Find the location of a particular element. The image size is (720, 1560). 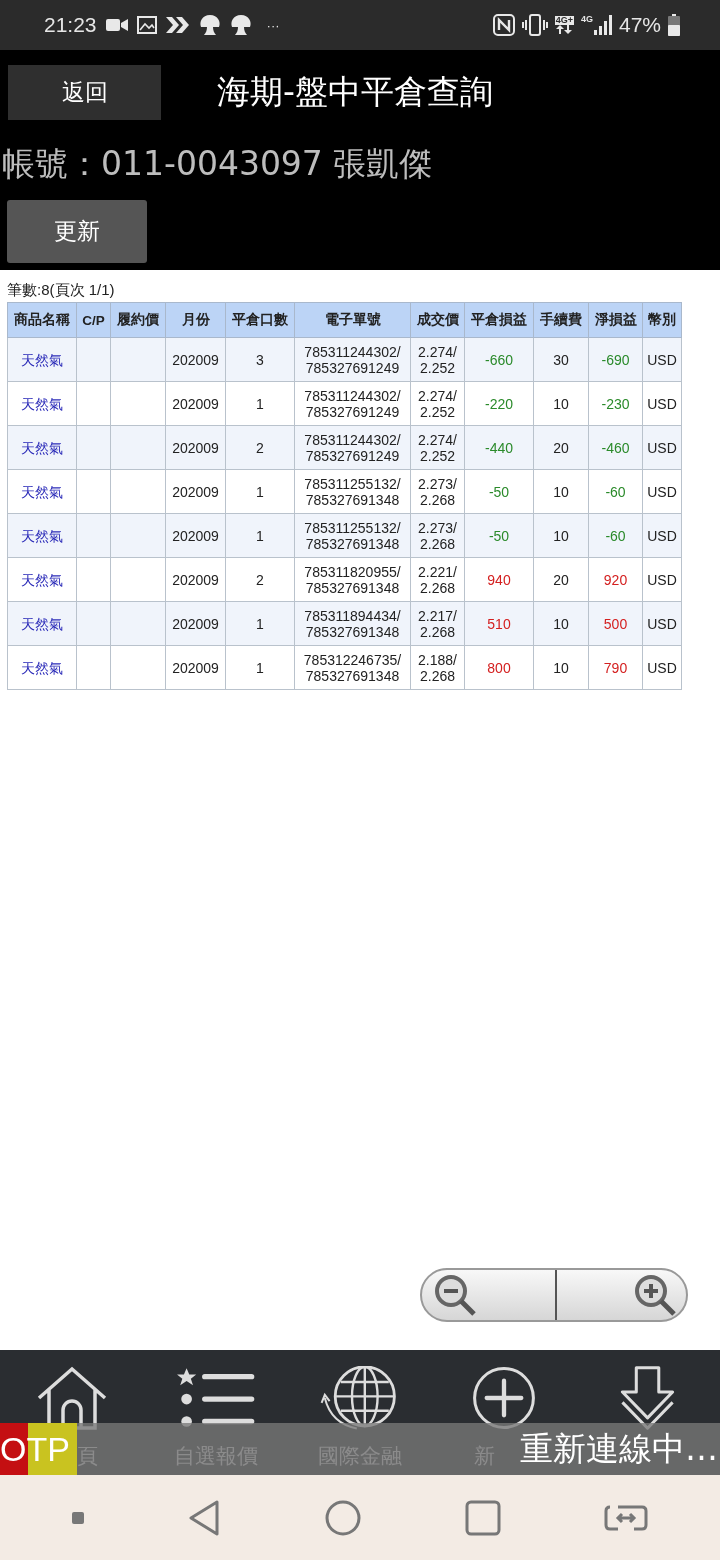

double-chevron-icon is located at coordinates (177, 25).